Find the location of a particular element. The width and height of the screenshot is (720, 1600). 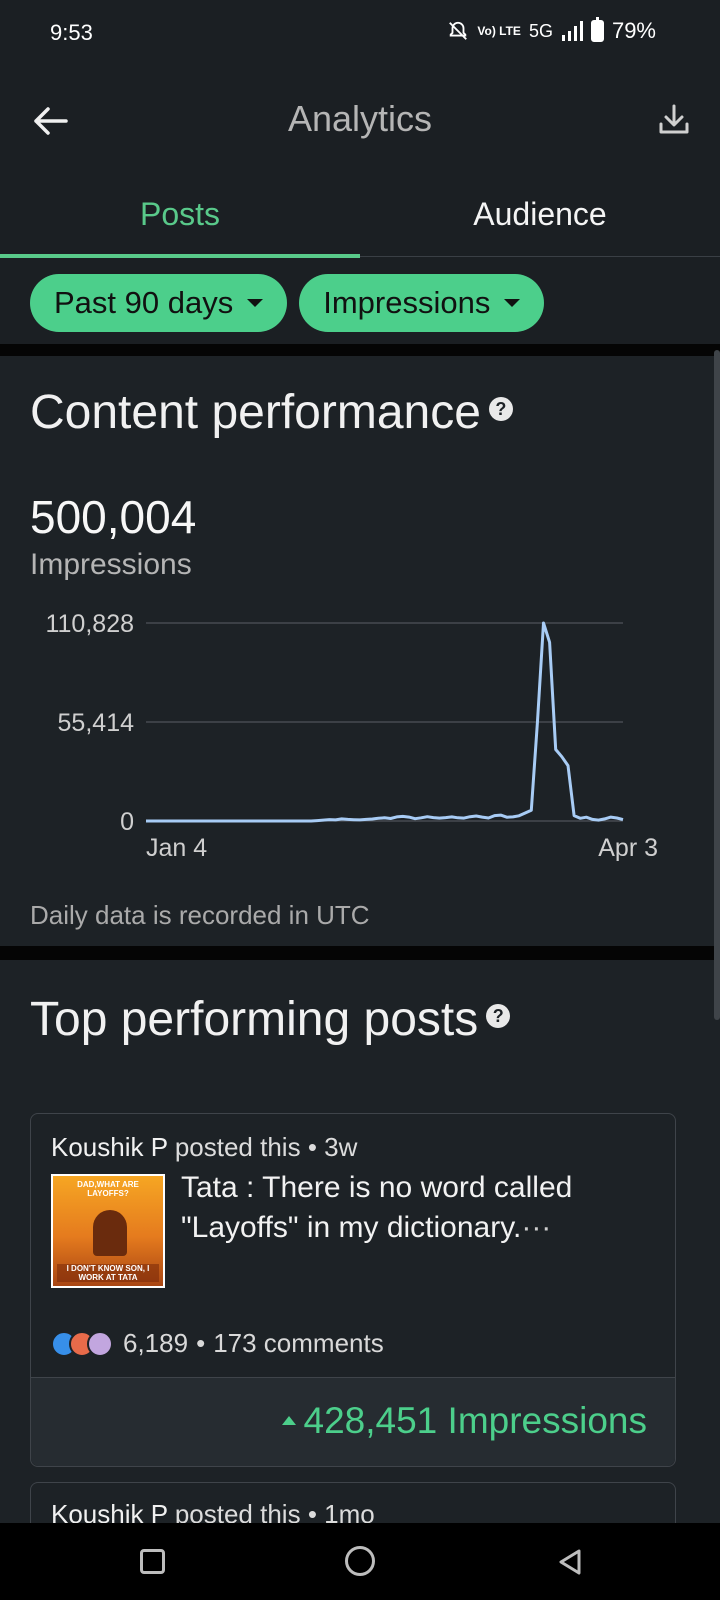

post-age: 3w is located at coordinates (341, 1147).